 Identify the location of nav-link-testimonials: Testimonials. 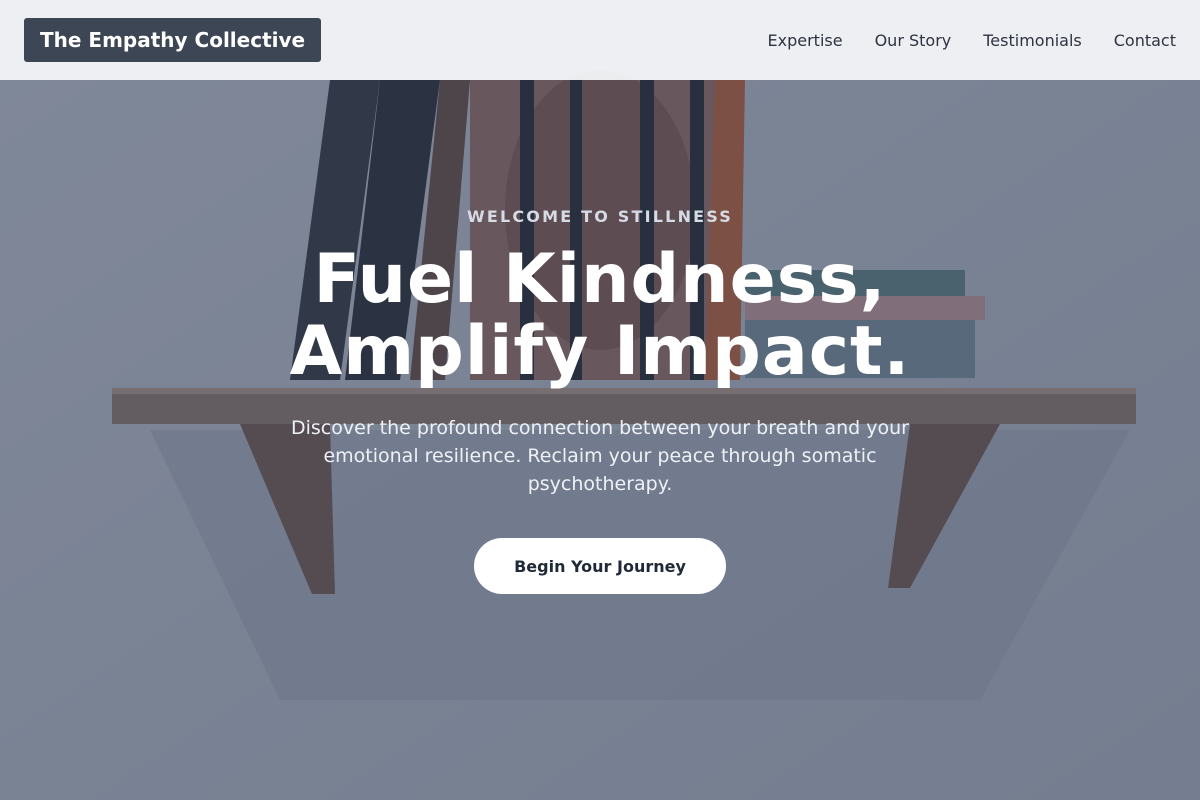
(1032, 40).